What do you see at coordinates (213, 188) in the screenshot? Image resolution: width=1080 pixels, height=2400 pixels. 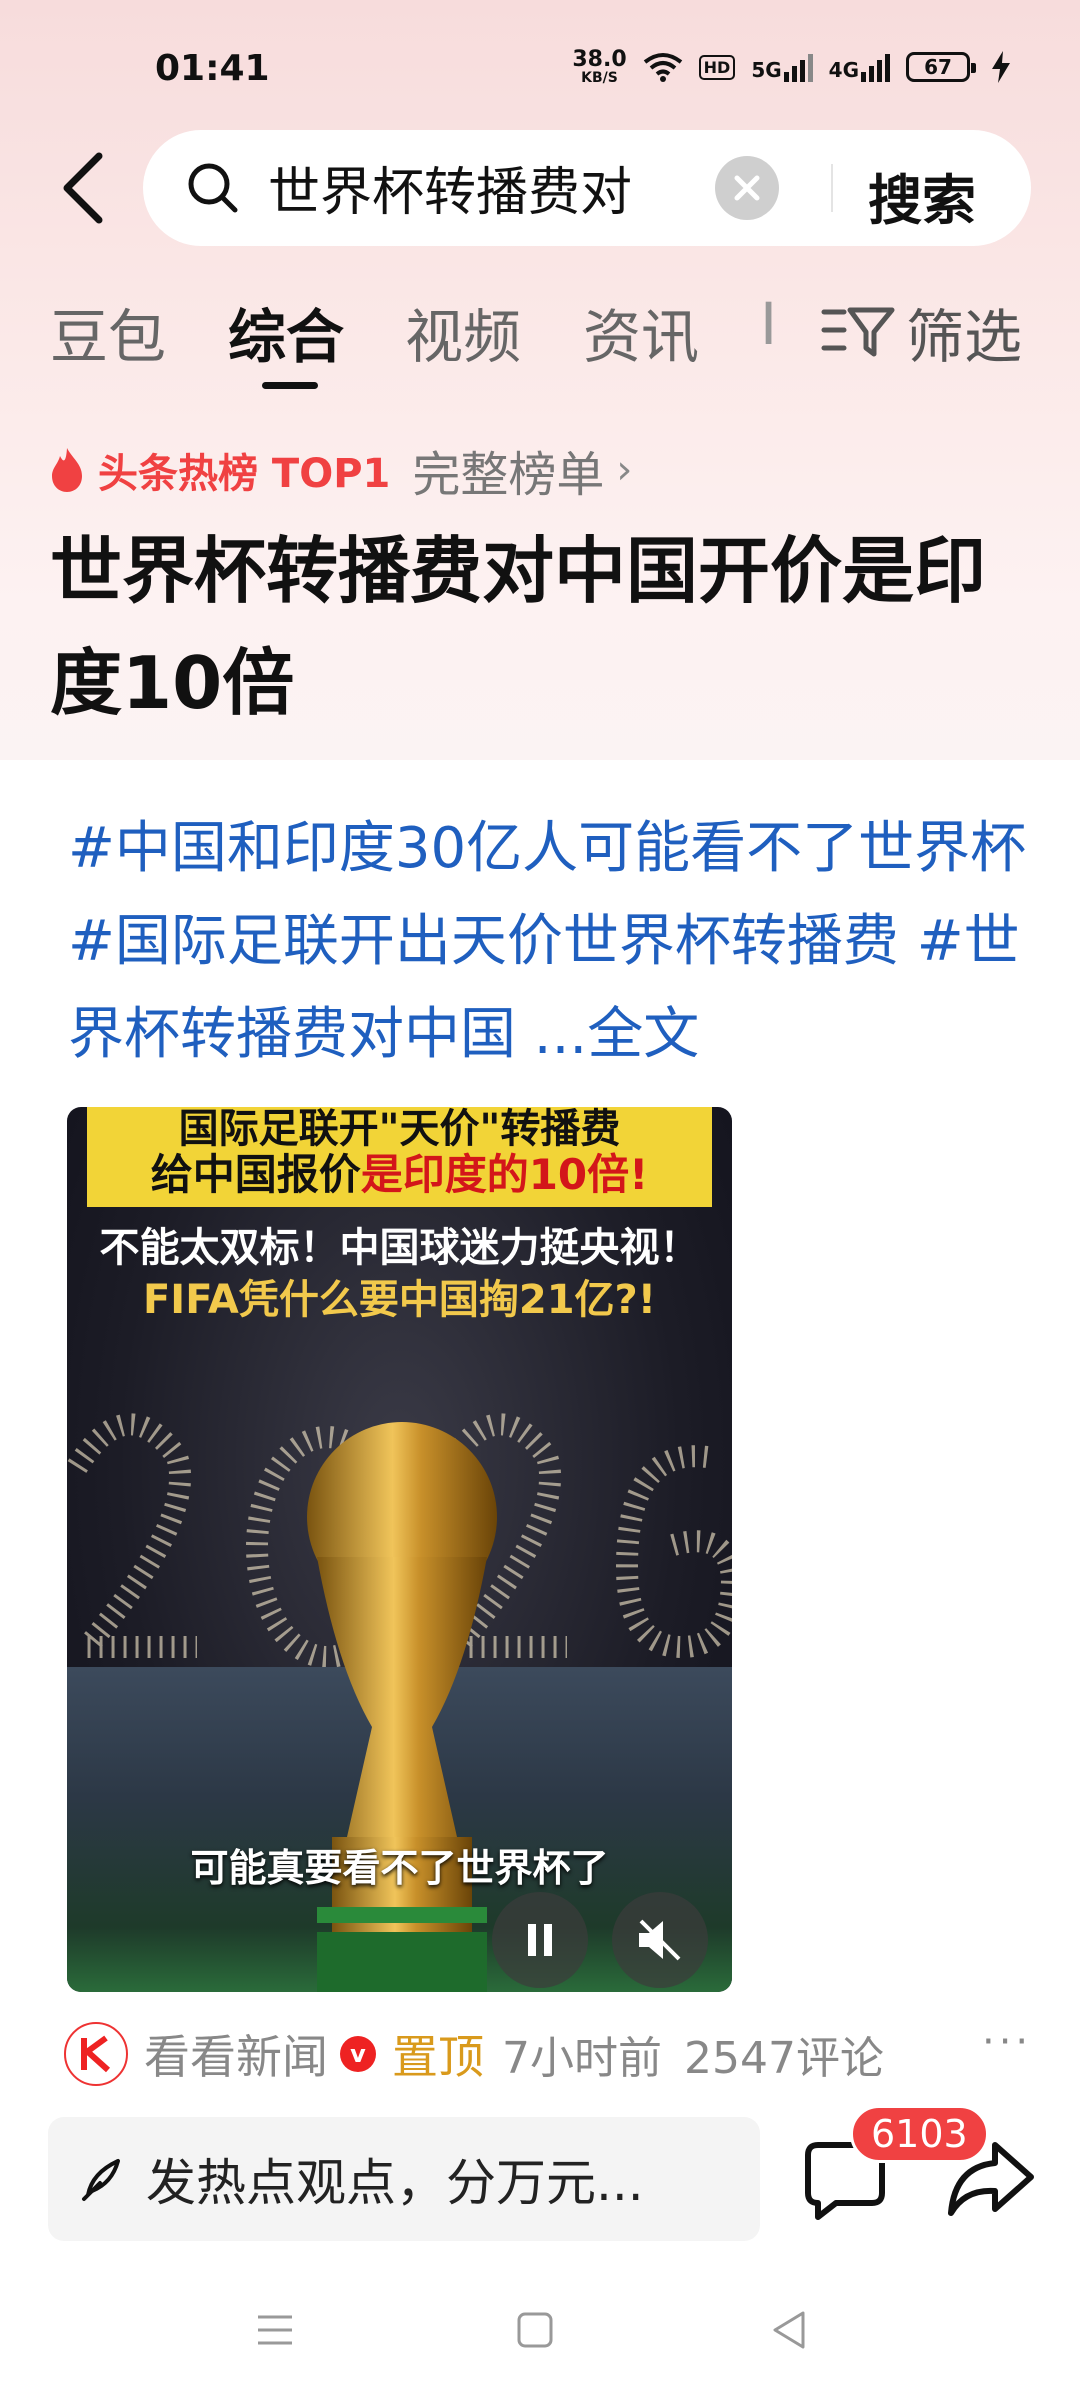 I see `search-icon` at bounding box center [213, 188].